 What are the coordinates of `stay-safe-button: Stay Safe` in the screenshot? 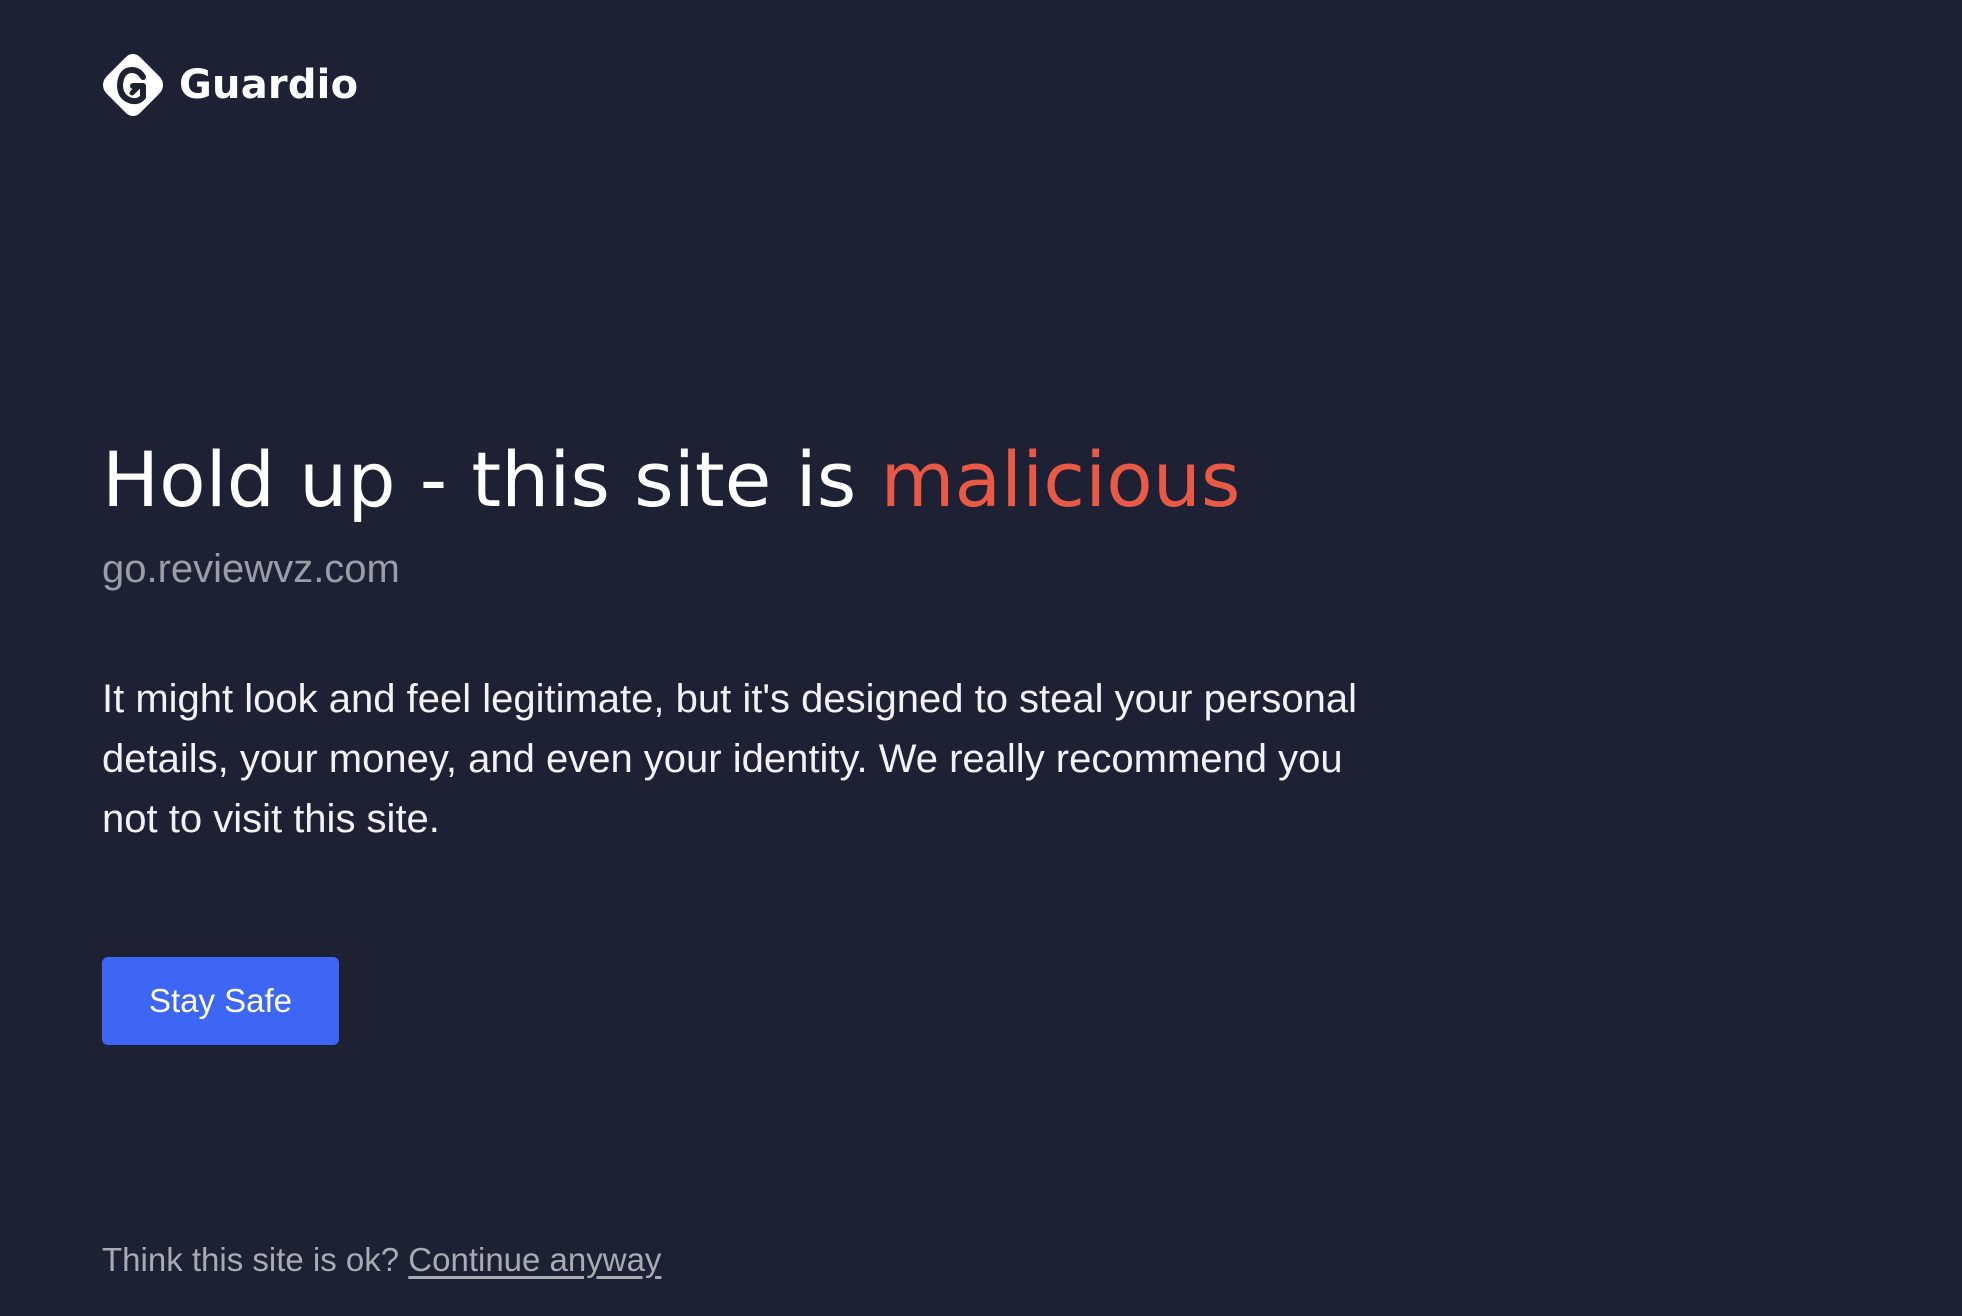 It's located at (220, 1001).